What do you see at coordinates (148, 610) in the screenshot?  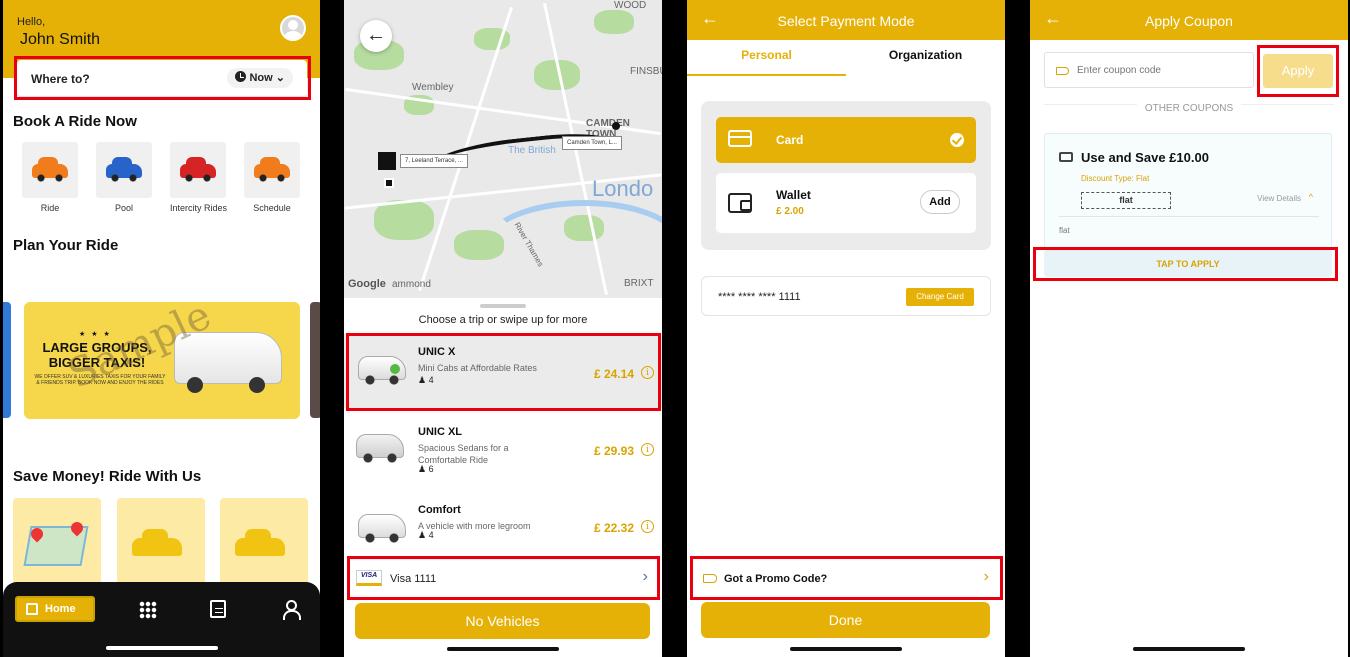 I see `grid-icon` at bounding box center [148, 610].